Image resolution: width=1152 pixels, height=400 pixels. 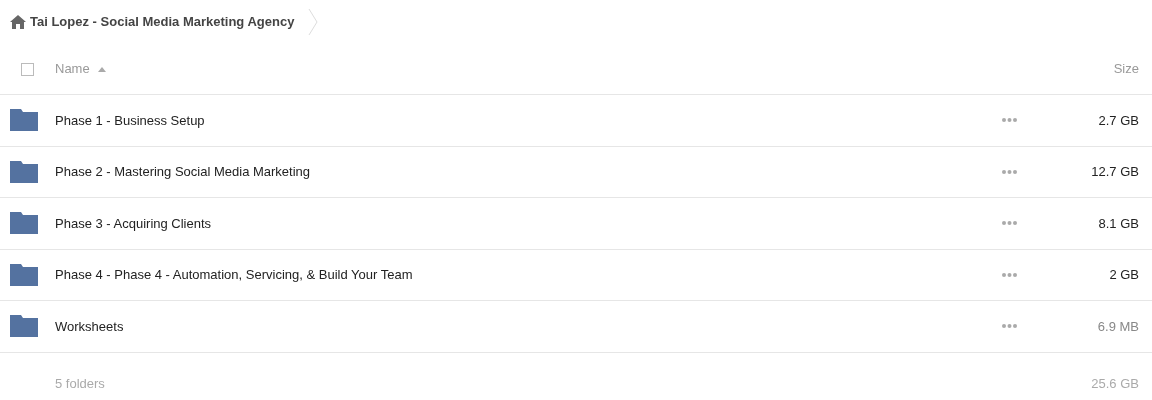 I want to click on select-all-checkbox, so click(x=27, y=69).